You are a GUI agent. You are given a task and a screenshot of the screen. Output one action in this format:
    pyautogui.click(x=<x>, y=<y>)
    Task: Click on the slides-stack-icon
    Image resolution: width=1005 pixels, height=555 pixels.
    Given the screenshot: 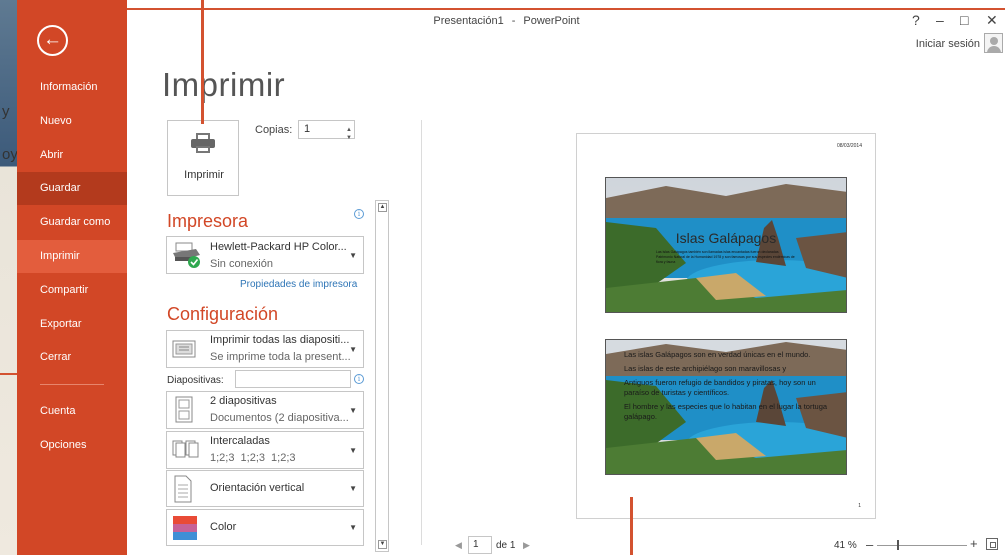 What is the action you would take?
    pyautogui.click(x=184, y=349)
    